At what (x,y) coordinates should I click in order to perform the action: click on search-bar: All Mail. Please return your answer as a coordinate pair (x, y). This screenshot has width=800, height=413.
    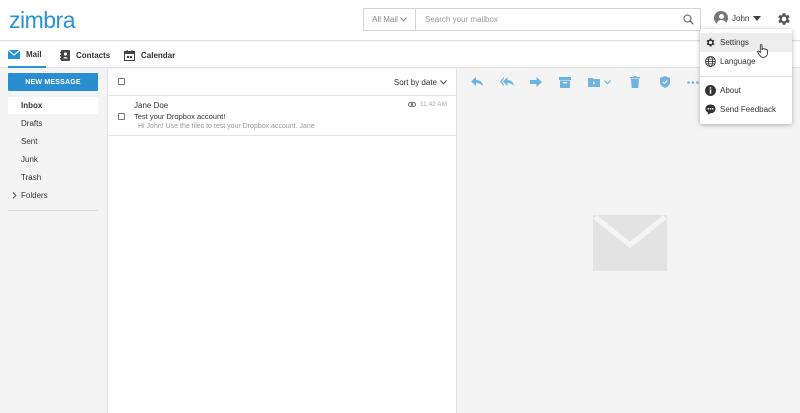
    Looking at the image, I should click on (532, 19).